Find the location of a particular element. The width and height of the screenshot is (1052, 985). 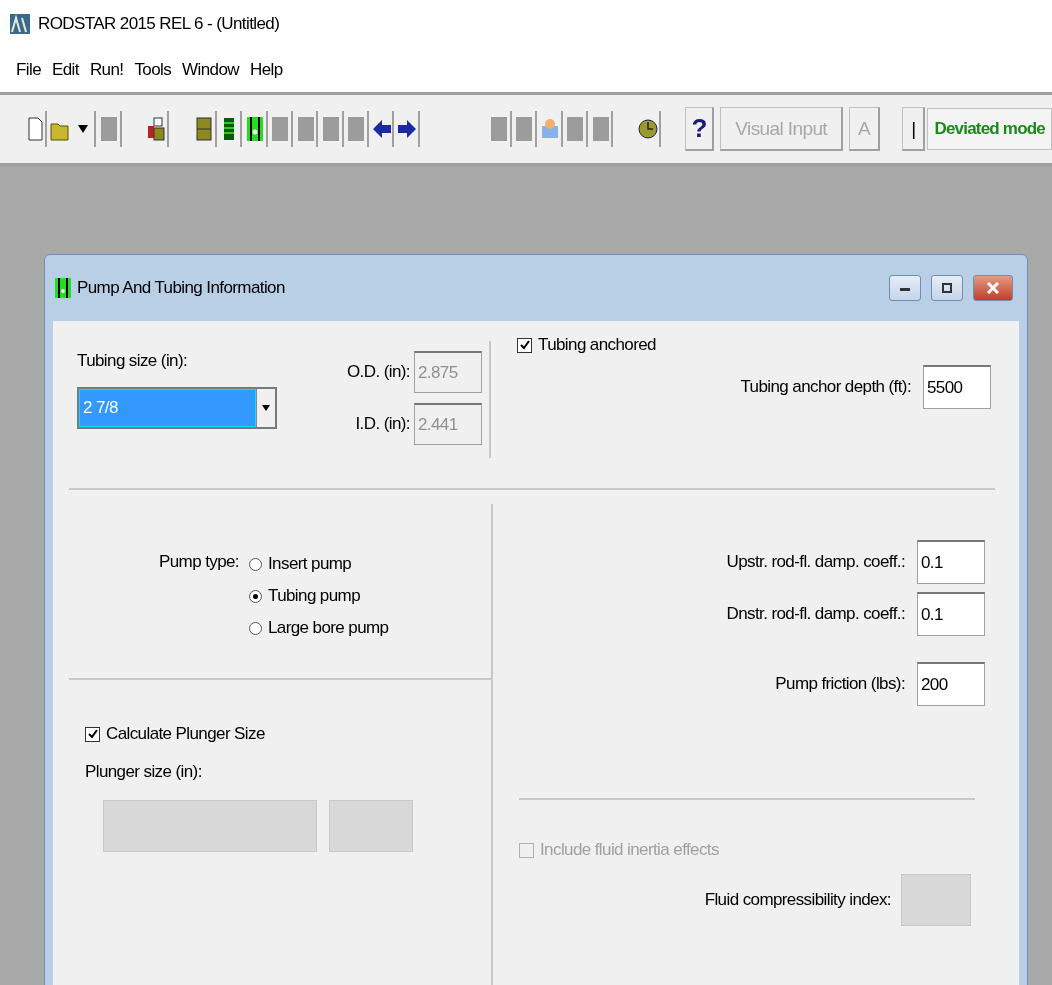

field-label: Plunger size (in): is located at coordinates (144, 772).